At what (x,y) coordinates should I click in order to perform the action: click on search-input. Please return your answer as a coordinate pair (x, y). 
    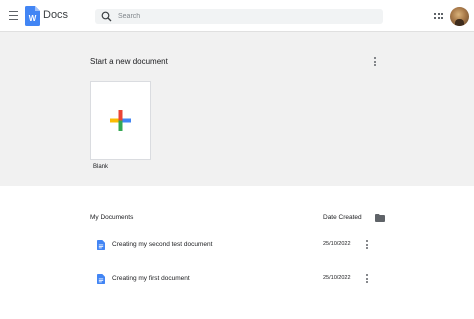
    Looking at the image, I should click on (243, 16).